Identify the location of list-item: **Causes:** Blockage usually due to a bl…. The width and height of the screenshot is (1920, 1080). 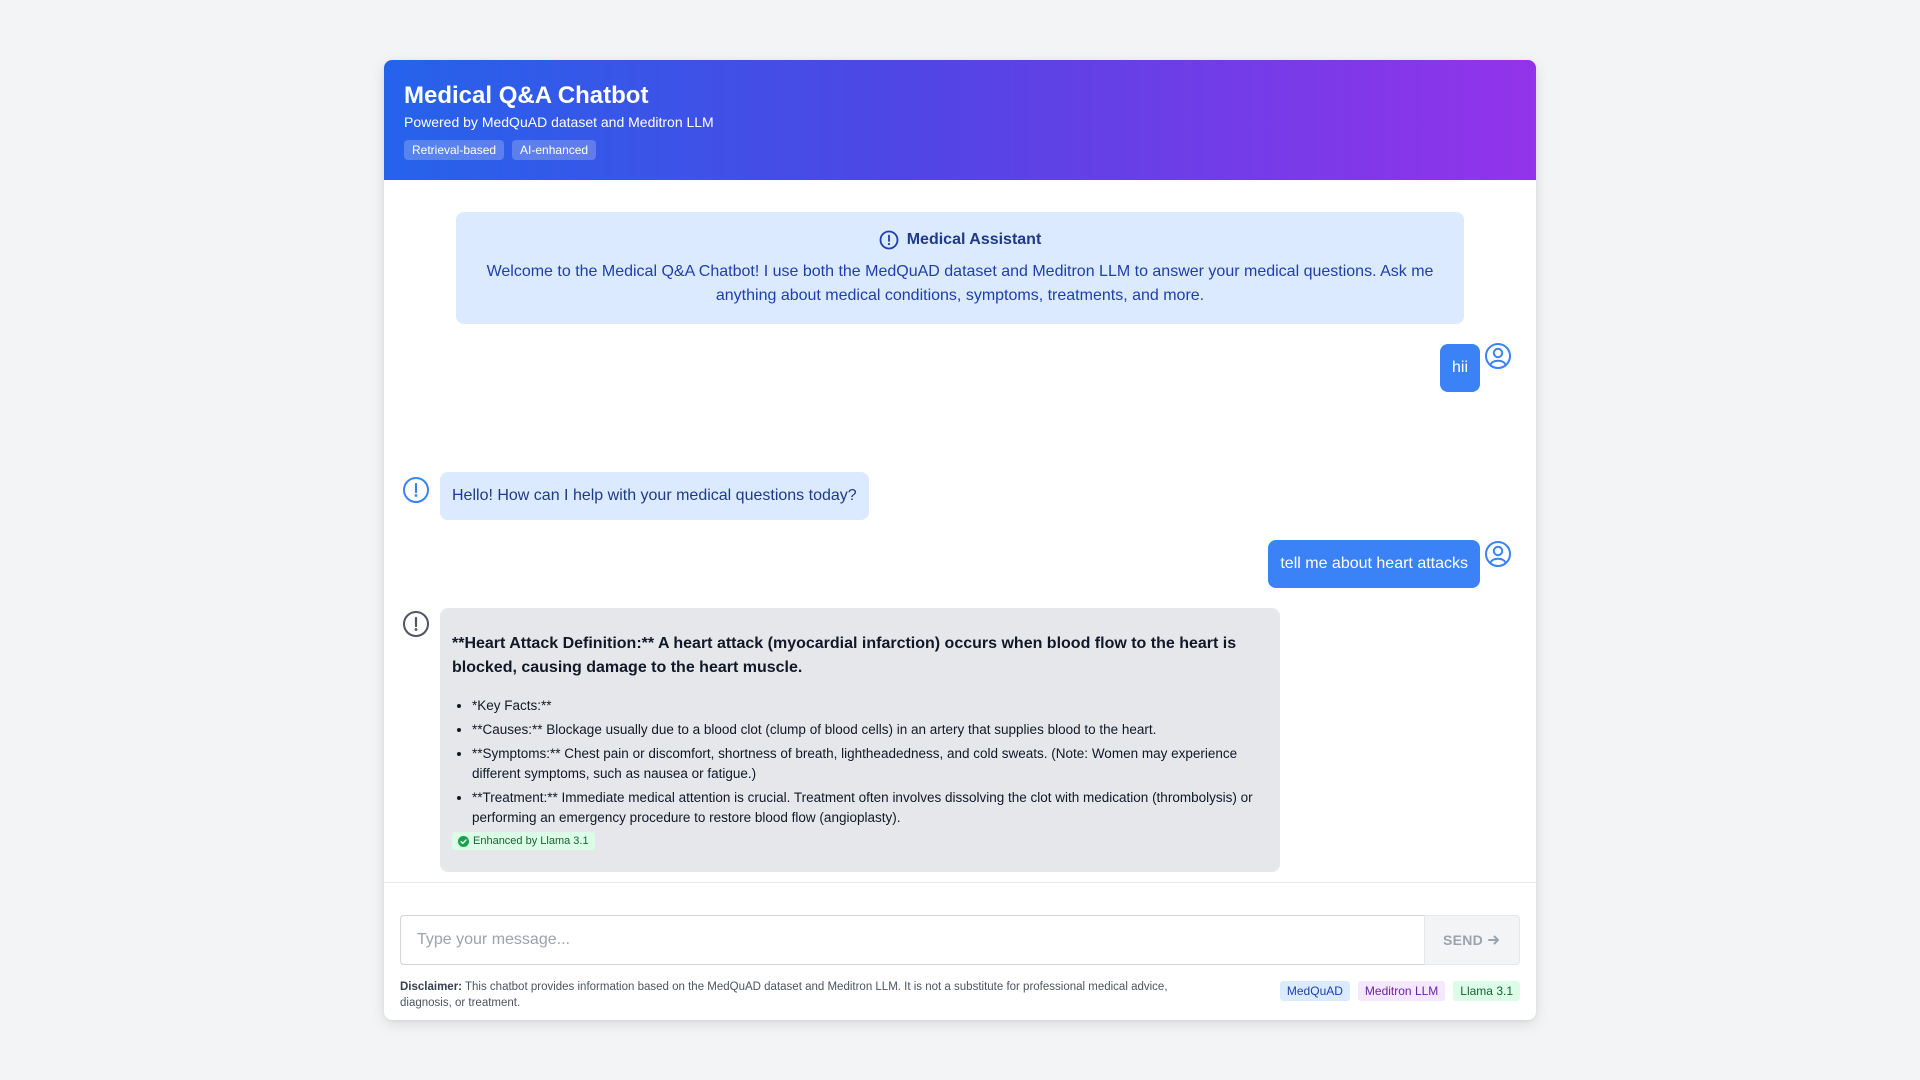
(870, 730).